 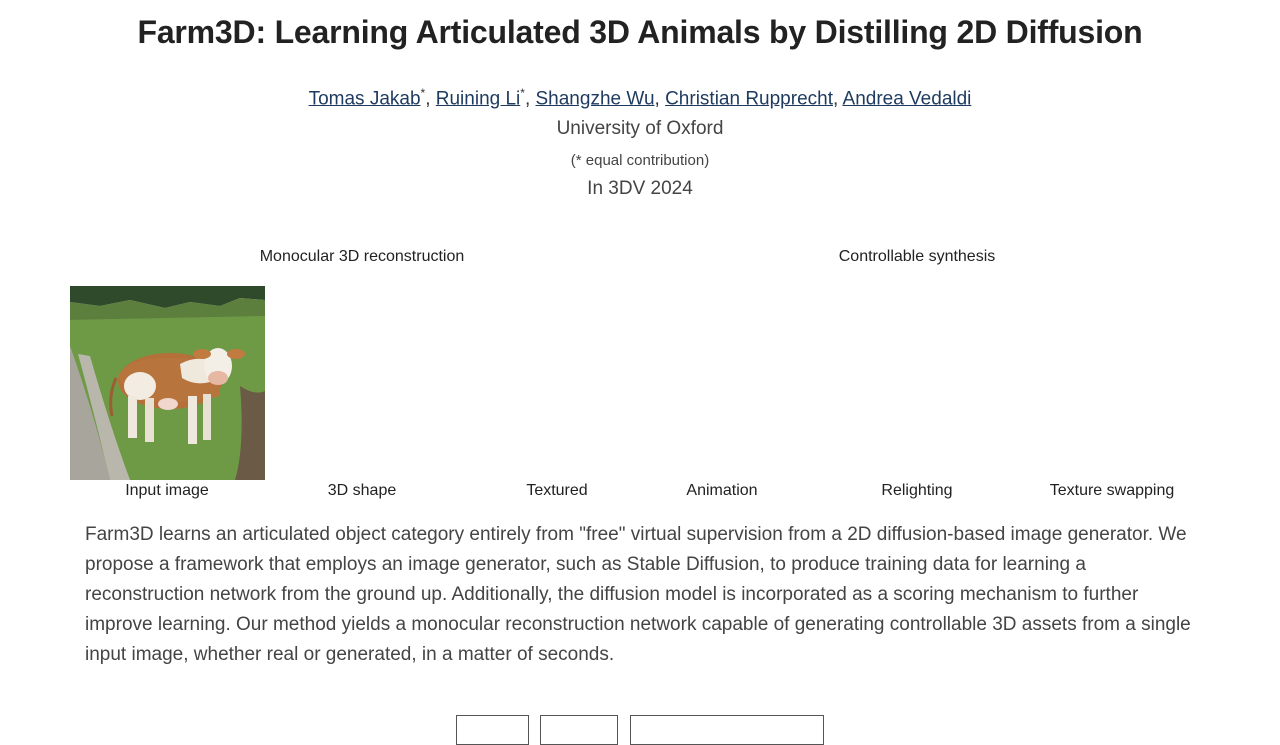 I want to click on affiliation: University of Oxford, so click(x=640, y=128).